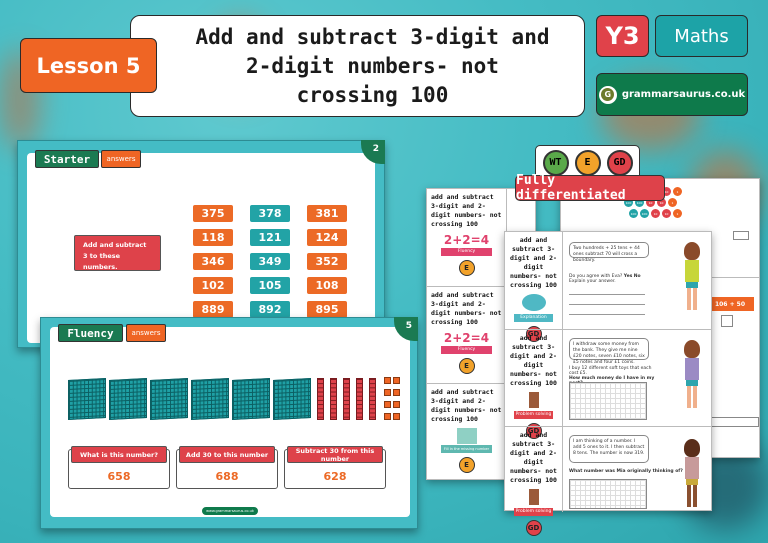 Image resolution: width=768 pixels, height=543 pixels. What do you see at coordinates (90, 333) in the screenshot?
I see `slide-title: Fluency` at bounding box center [90, 333].